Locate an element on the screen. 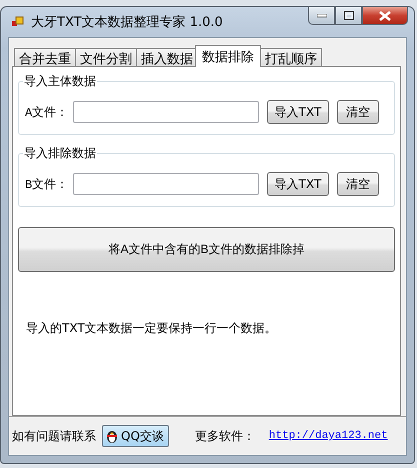 This screenshot has height=468, width=417. tab: 插入数据 is located at coordinates (167, 57).